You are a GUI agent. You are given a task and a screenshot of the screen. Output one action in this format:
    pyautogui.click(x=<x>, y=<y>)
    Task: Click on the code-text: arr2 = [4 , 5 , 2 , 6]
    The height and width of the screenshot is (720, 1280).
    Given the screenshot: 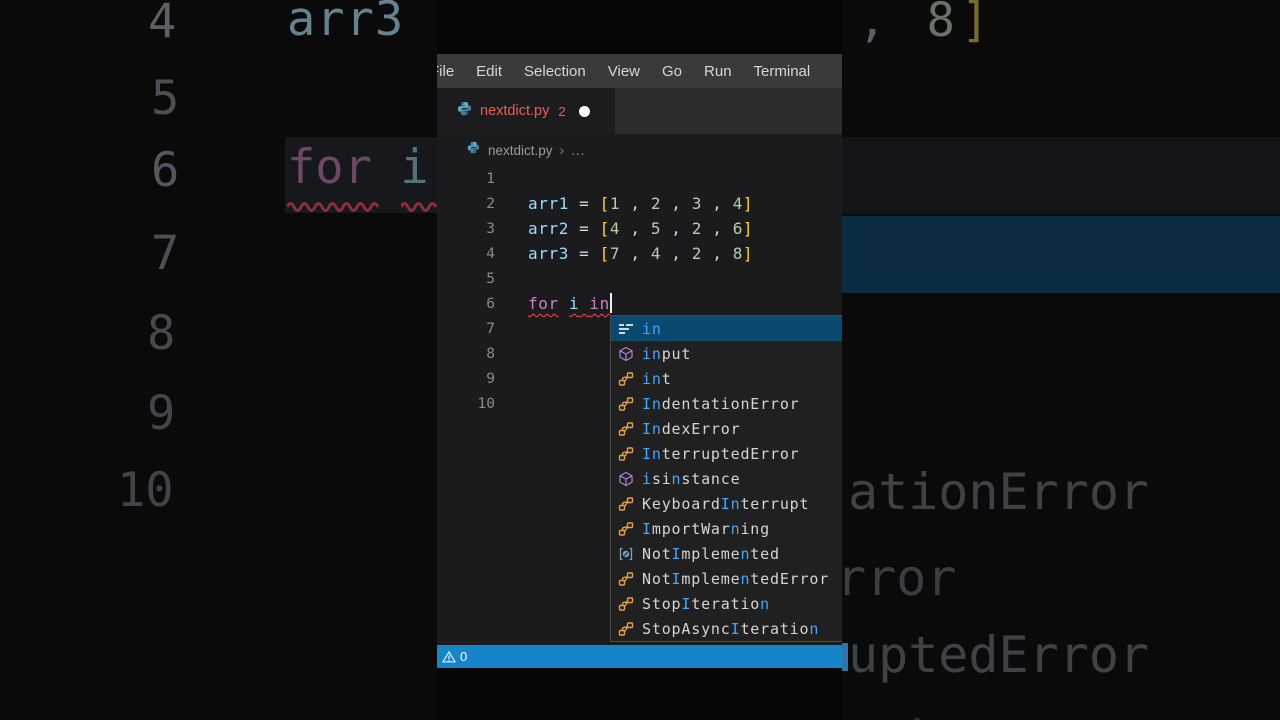 What is the action you would take?
    pyautogui.click(x=641, y=228)
    